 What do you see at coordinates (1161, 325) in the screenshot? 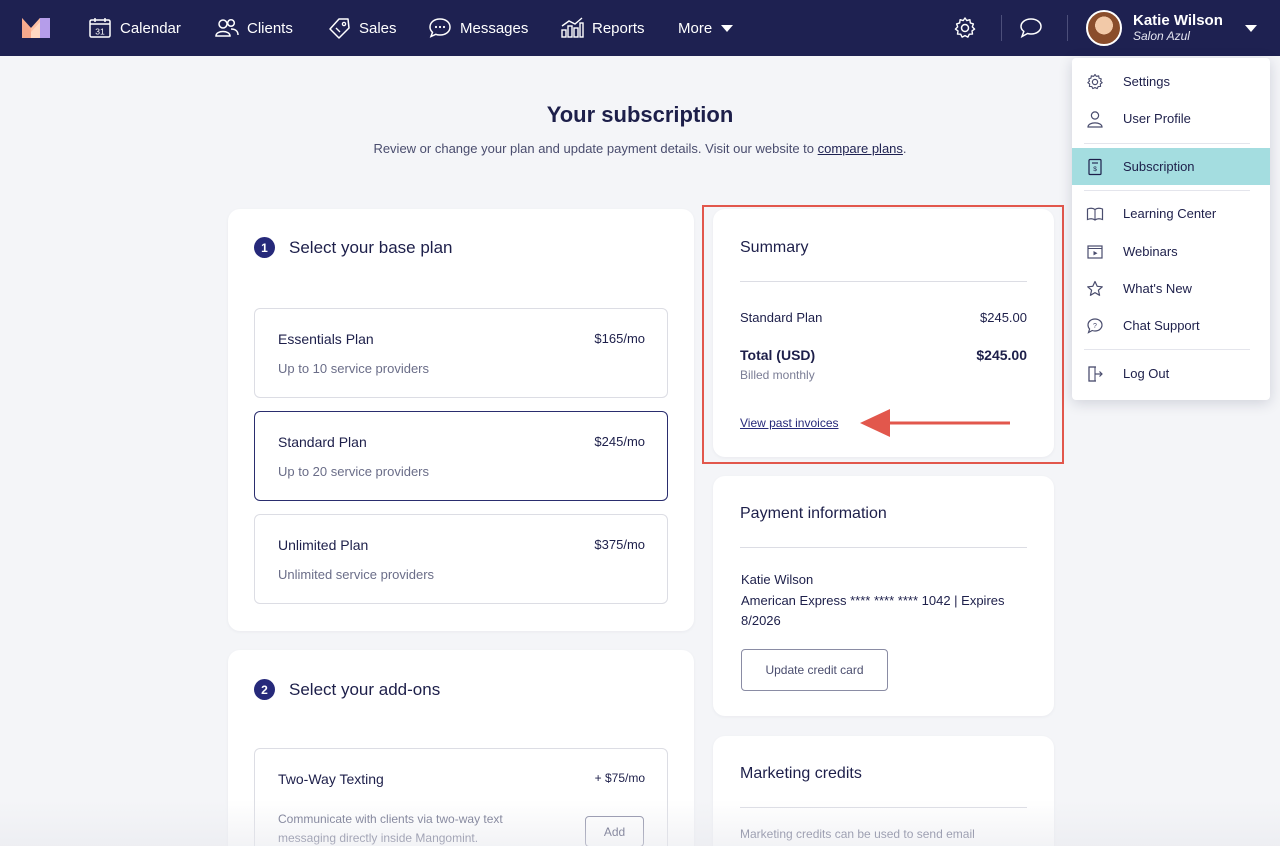
I see `menu-item-label: Chat Support` at bounding box center [1161, 325].